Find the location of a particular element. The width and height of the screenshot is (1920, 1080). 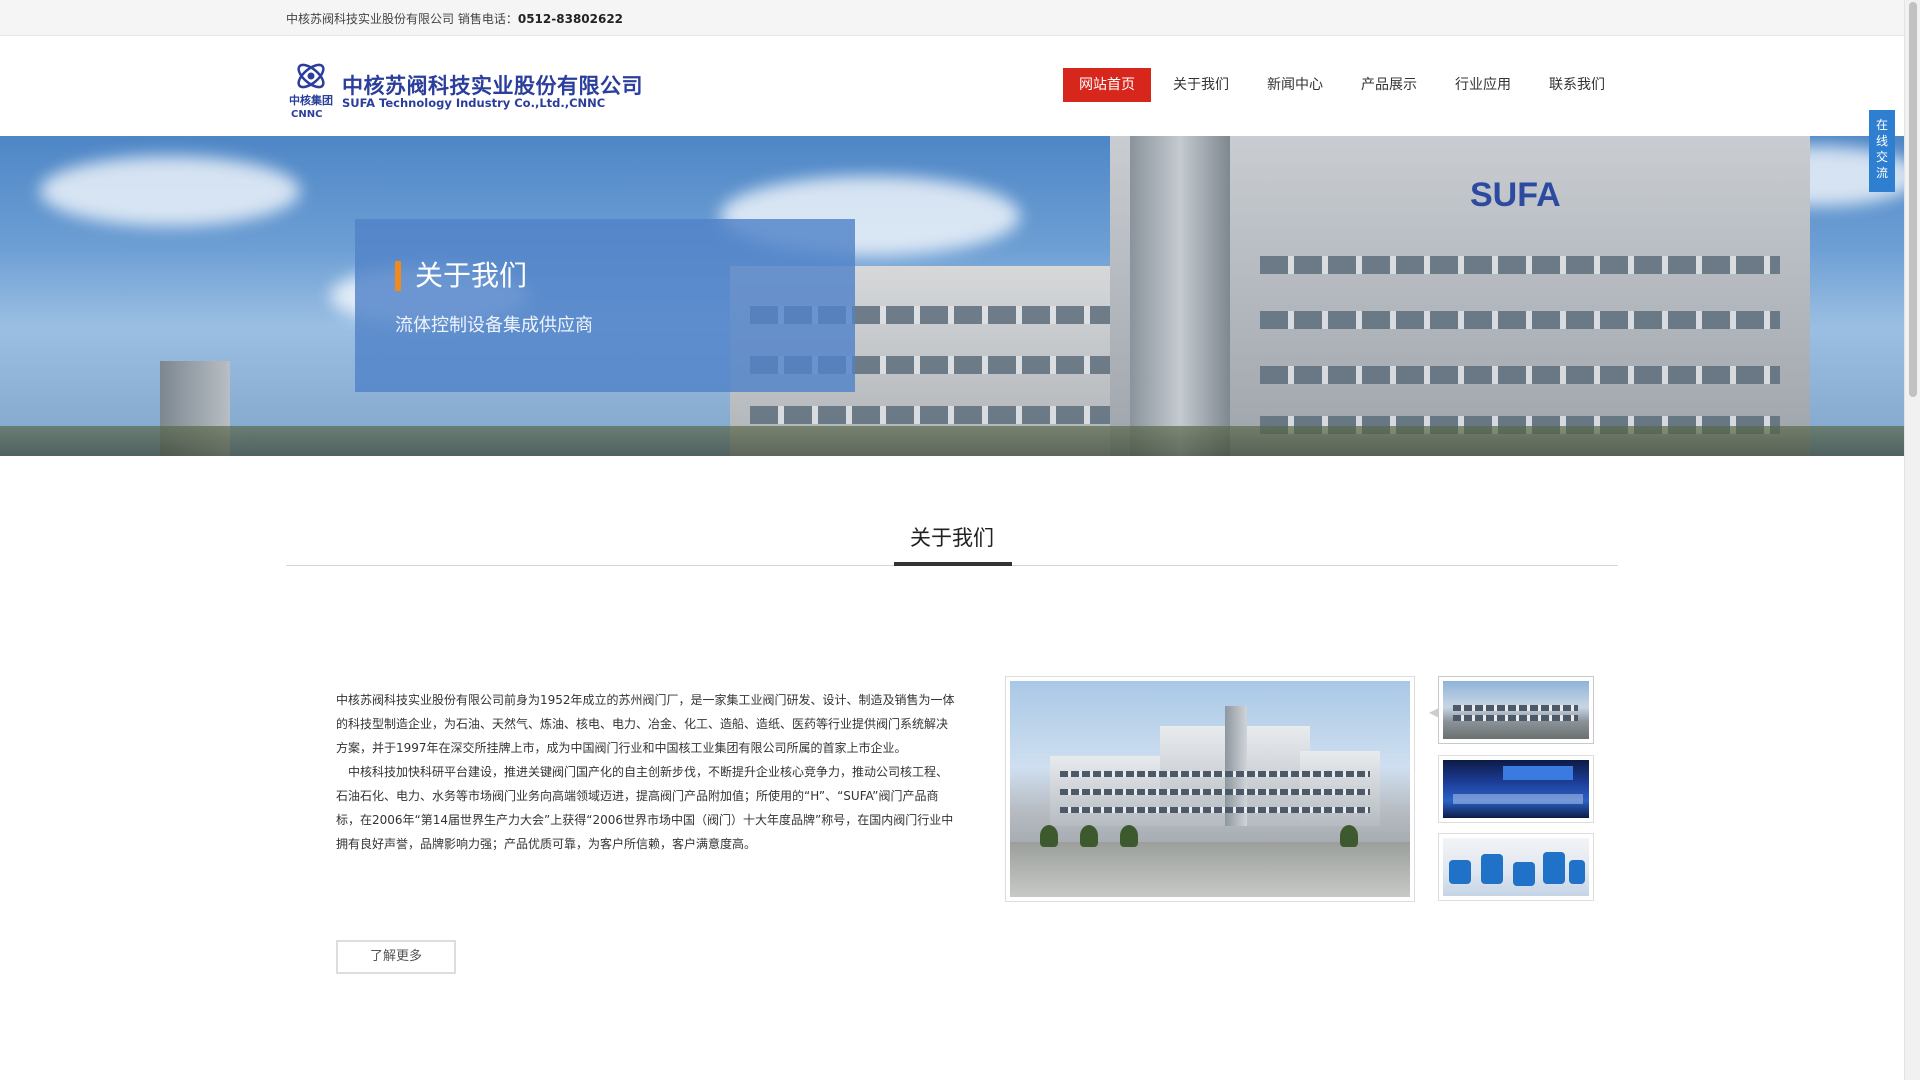

nav-item-news: 新闻中心 is located at coordinates (1295, 85).